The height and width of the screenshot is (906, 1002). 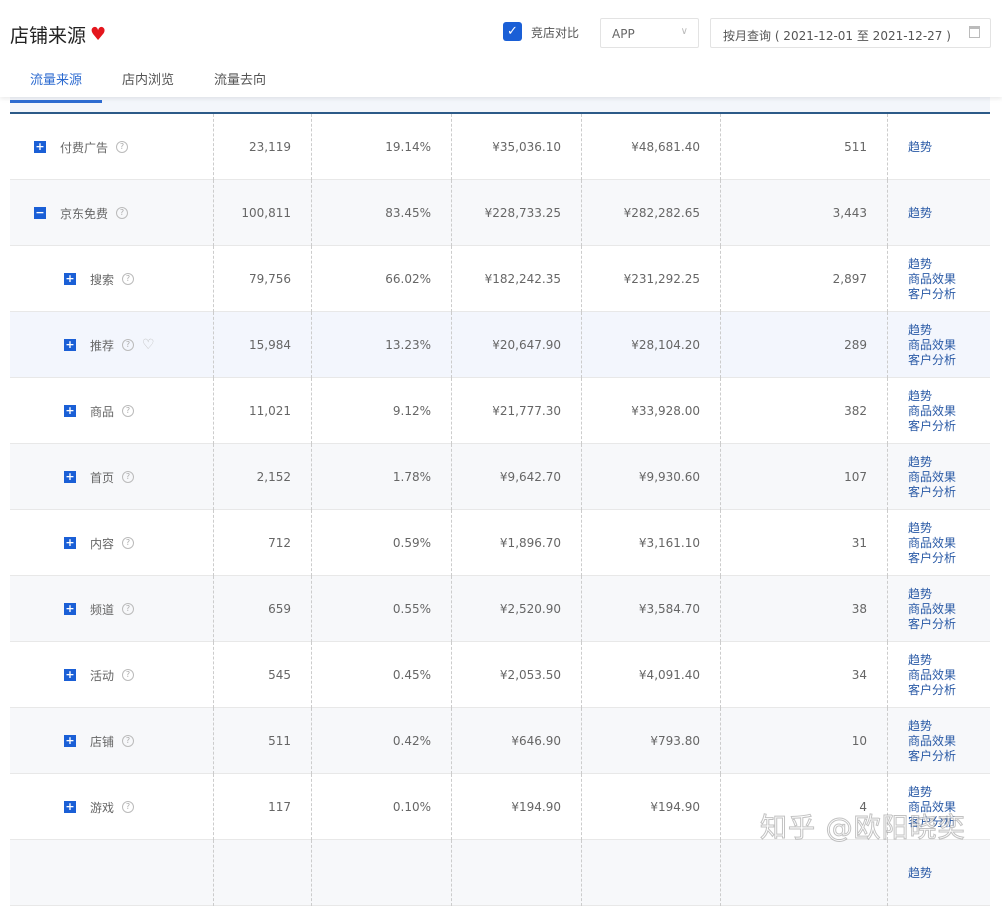 What do you see at coordinates (651, 741) in the screenshot?
I see `value-cell: ¥793.80` at bounding box center [651, 741].